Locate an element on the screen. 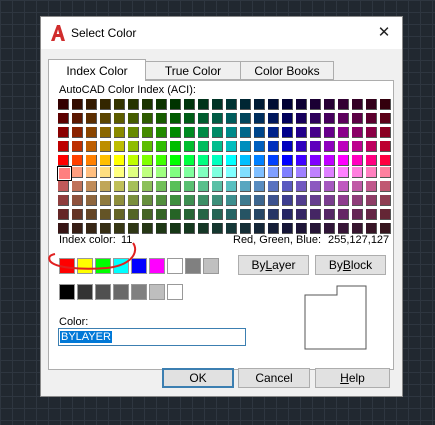 The image size is (435, 425). cancel-button: Cancel is located at coordinates (274, 378).